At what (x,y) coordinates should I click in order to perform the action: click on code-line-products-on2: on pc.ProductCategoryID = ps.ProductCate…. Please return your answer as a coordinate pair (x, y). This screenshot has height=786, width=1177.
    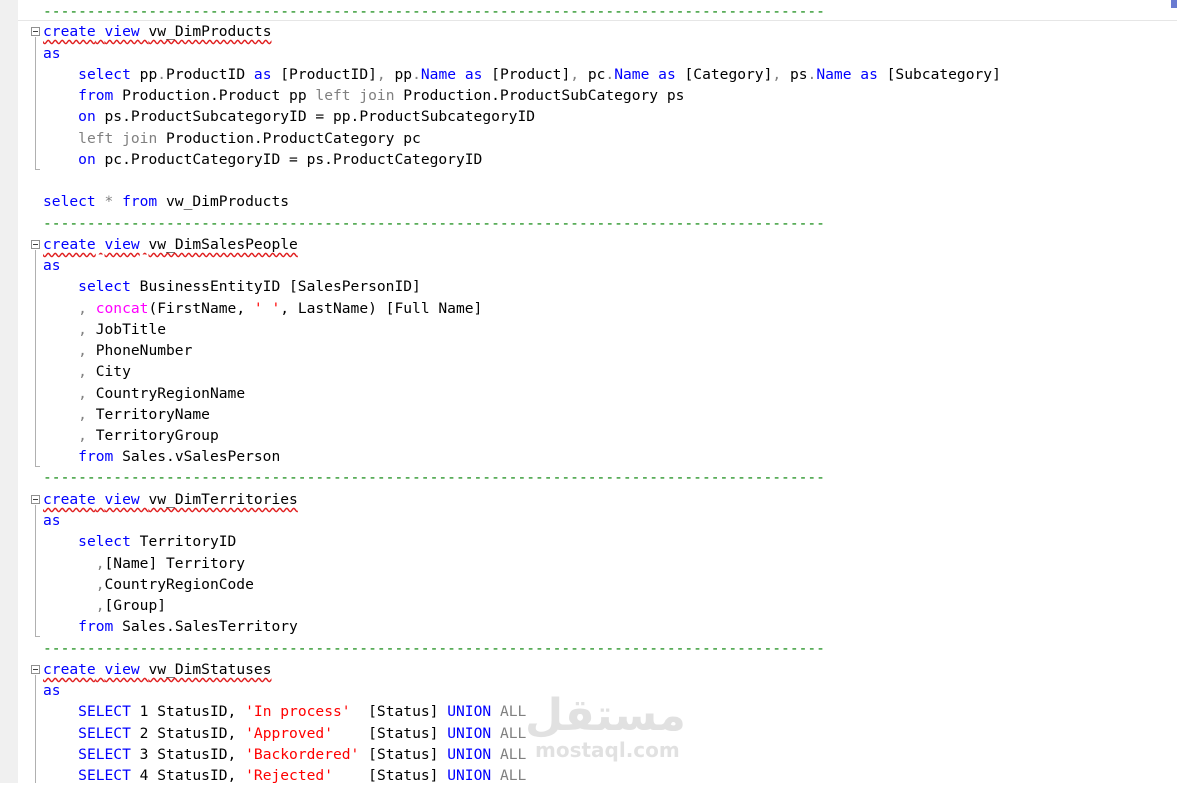
    Looking at the image, I should click on (280, 159).